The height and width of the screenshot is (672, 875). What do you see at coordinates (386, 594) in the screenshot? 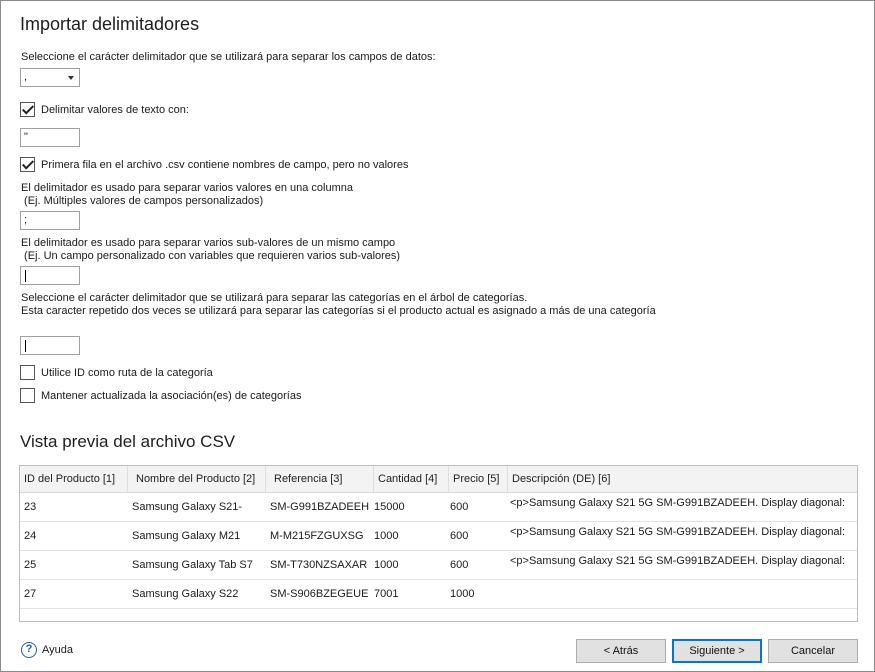
I see `cell-quantity: 7001` at bounding box center [386, 594].